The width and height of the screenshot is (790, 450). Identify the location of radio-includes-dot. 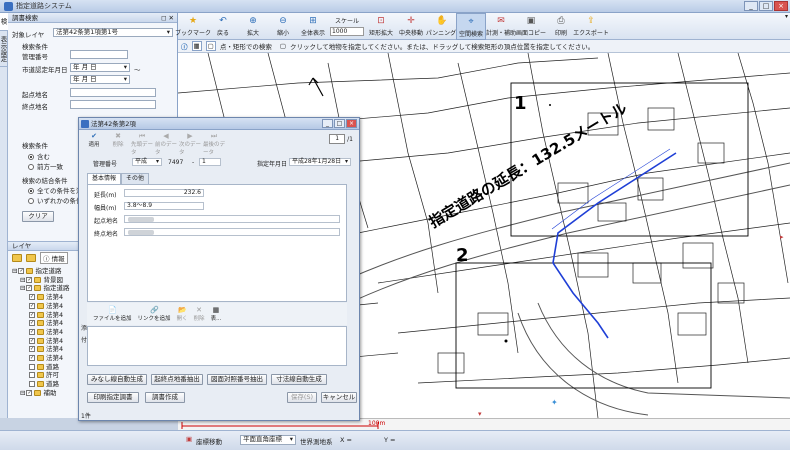
(31, 157).